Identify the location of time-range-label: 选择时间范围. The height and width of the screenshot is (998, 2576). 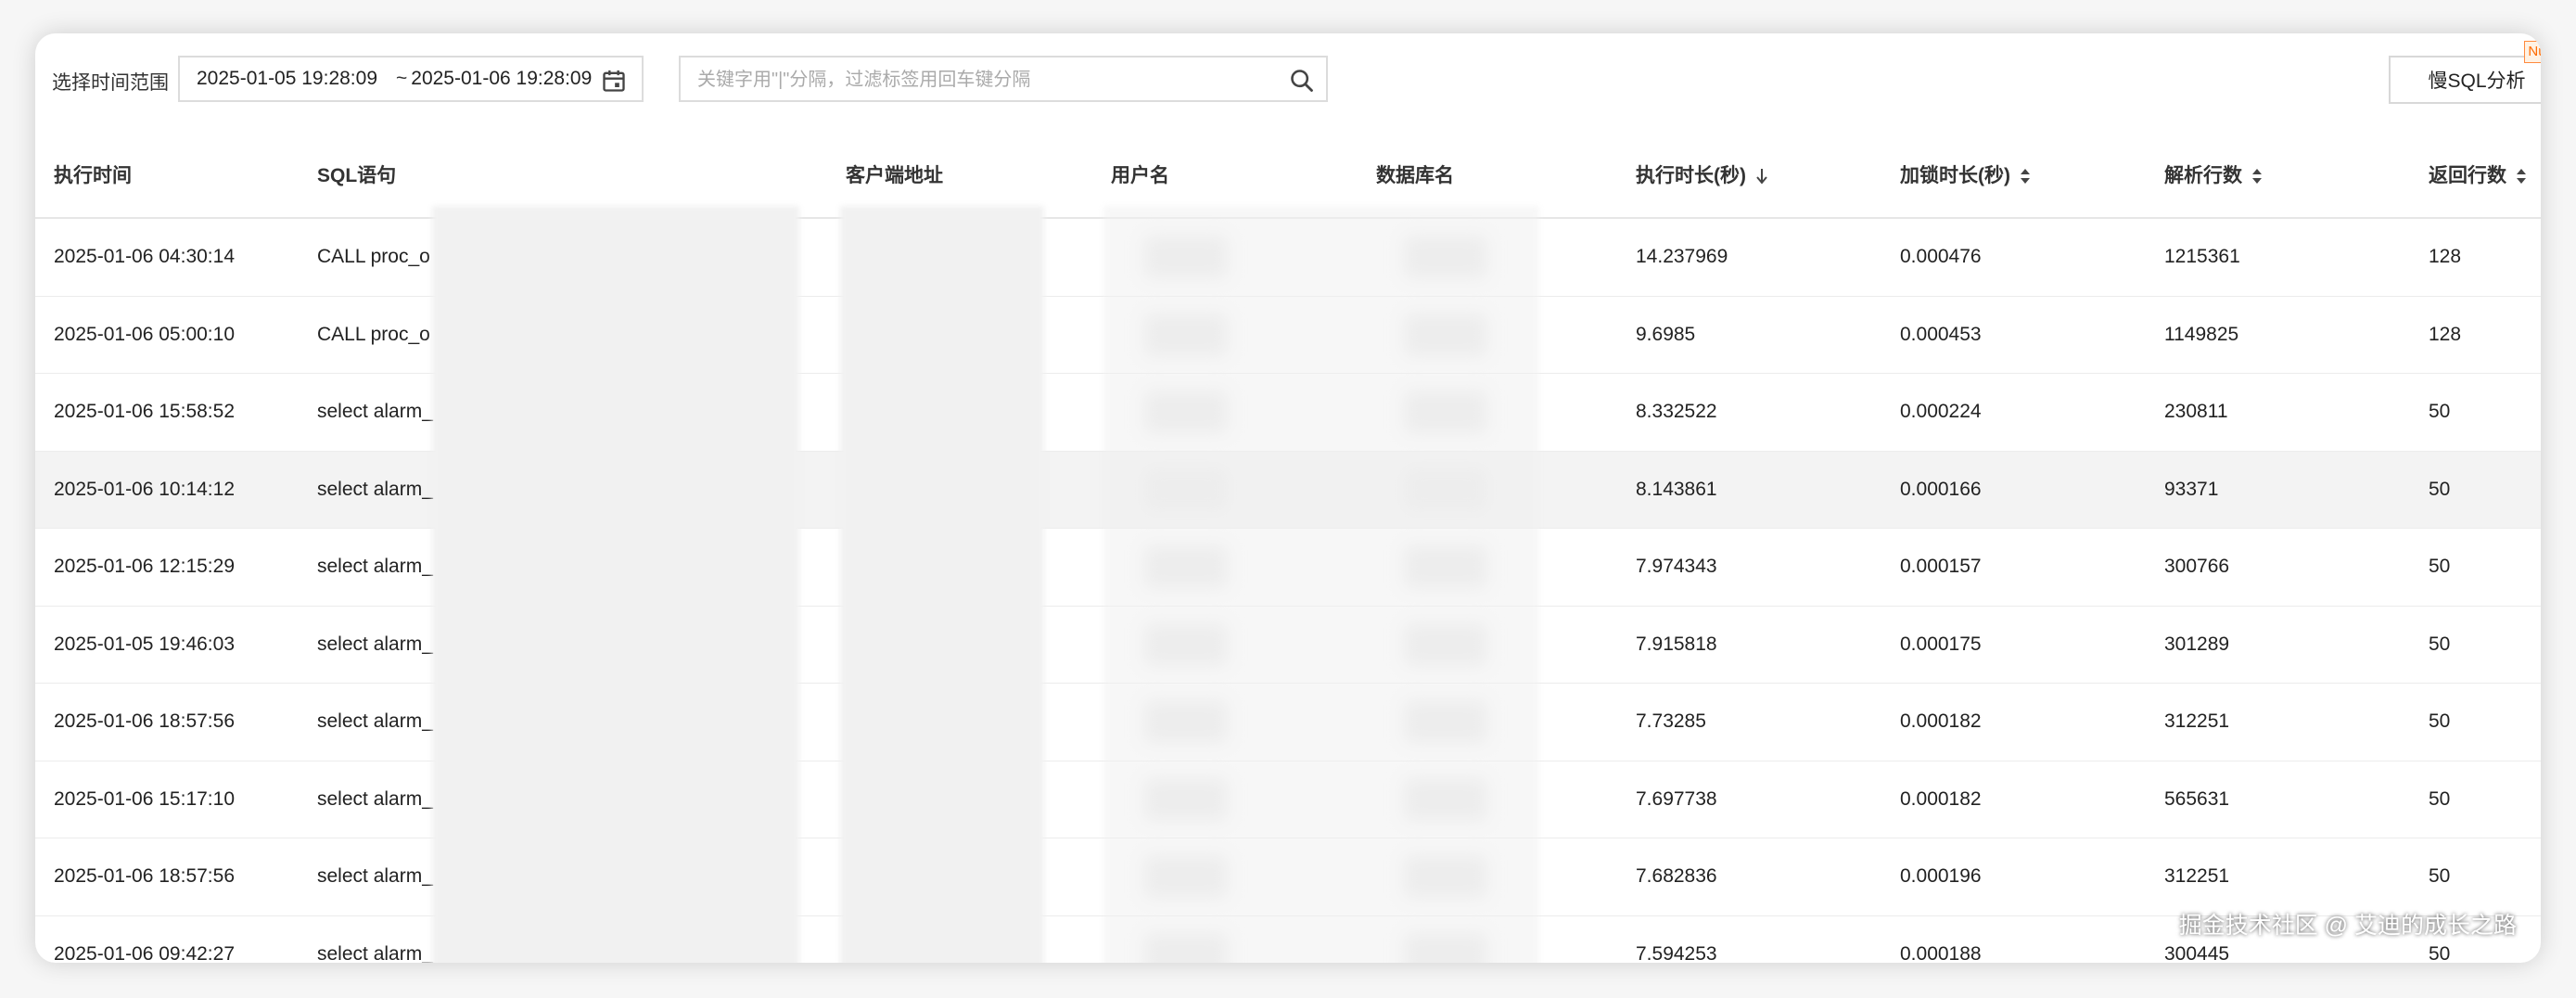
(110, 83).